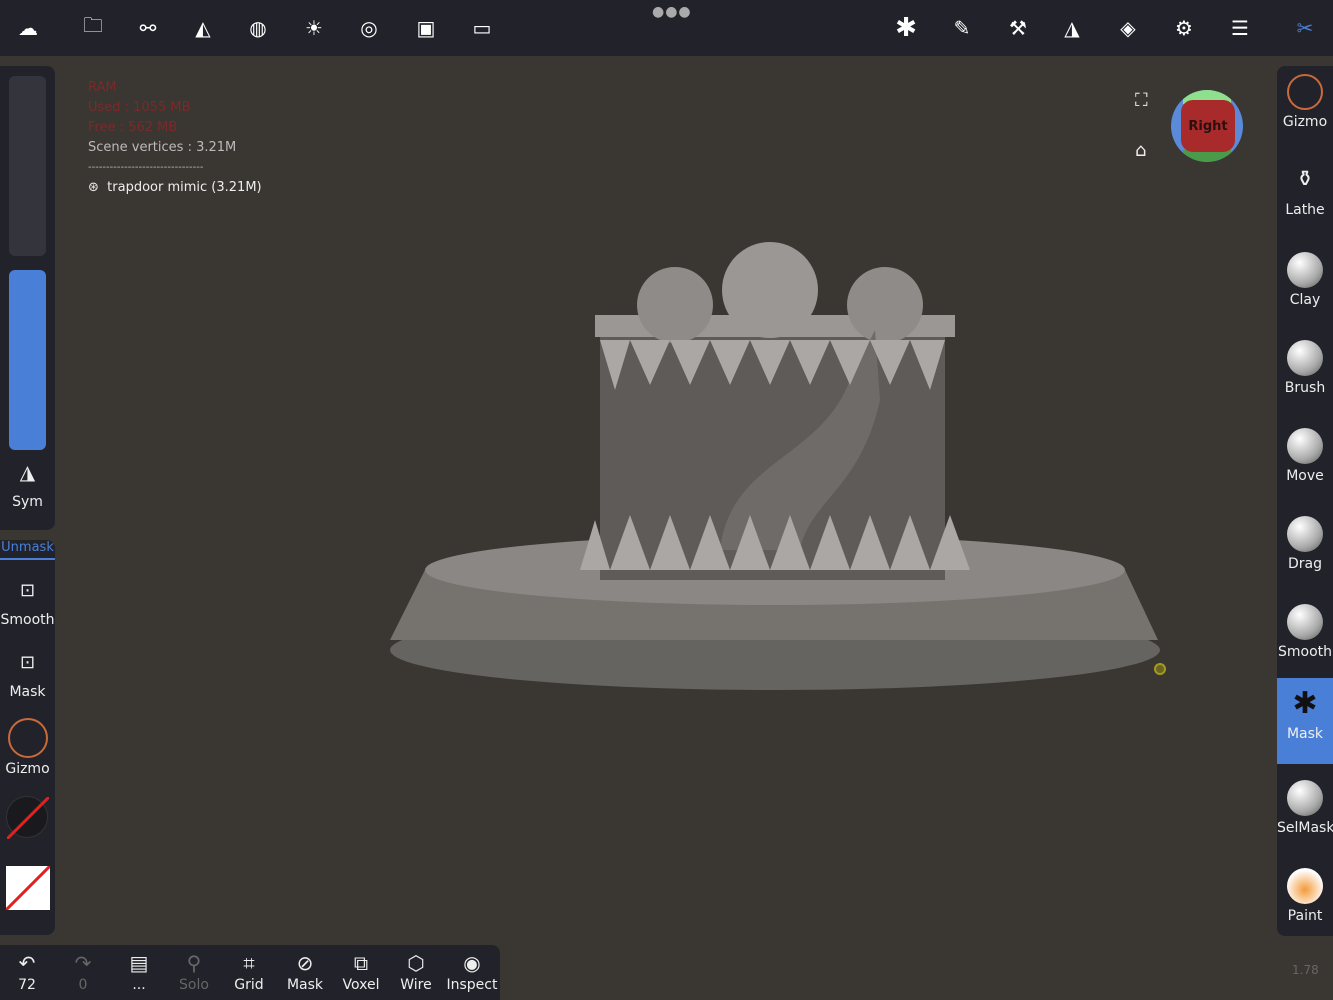 The height and width of the screenshot is (1000, 1333). What do you see at coordinates (249, 963) in the screenshot?
I see `grid-icon: ⌗` at bounding box center [249, 963].